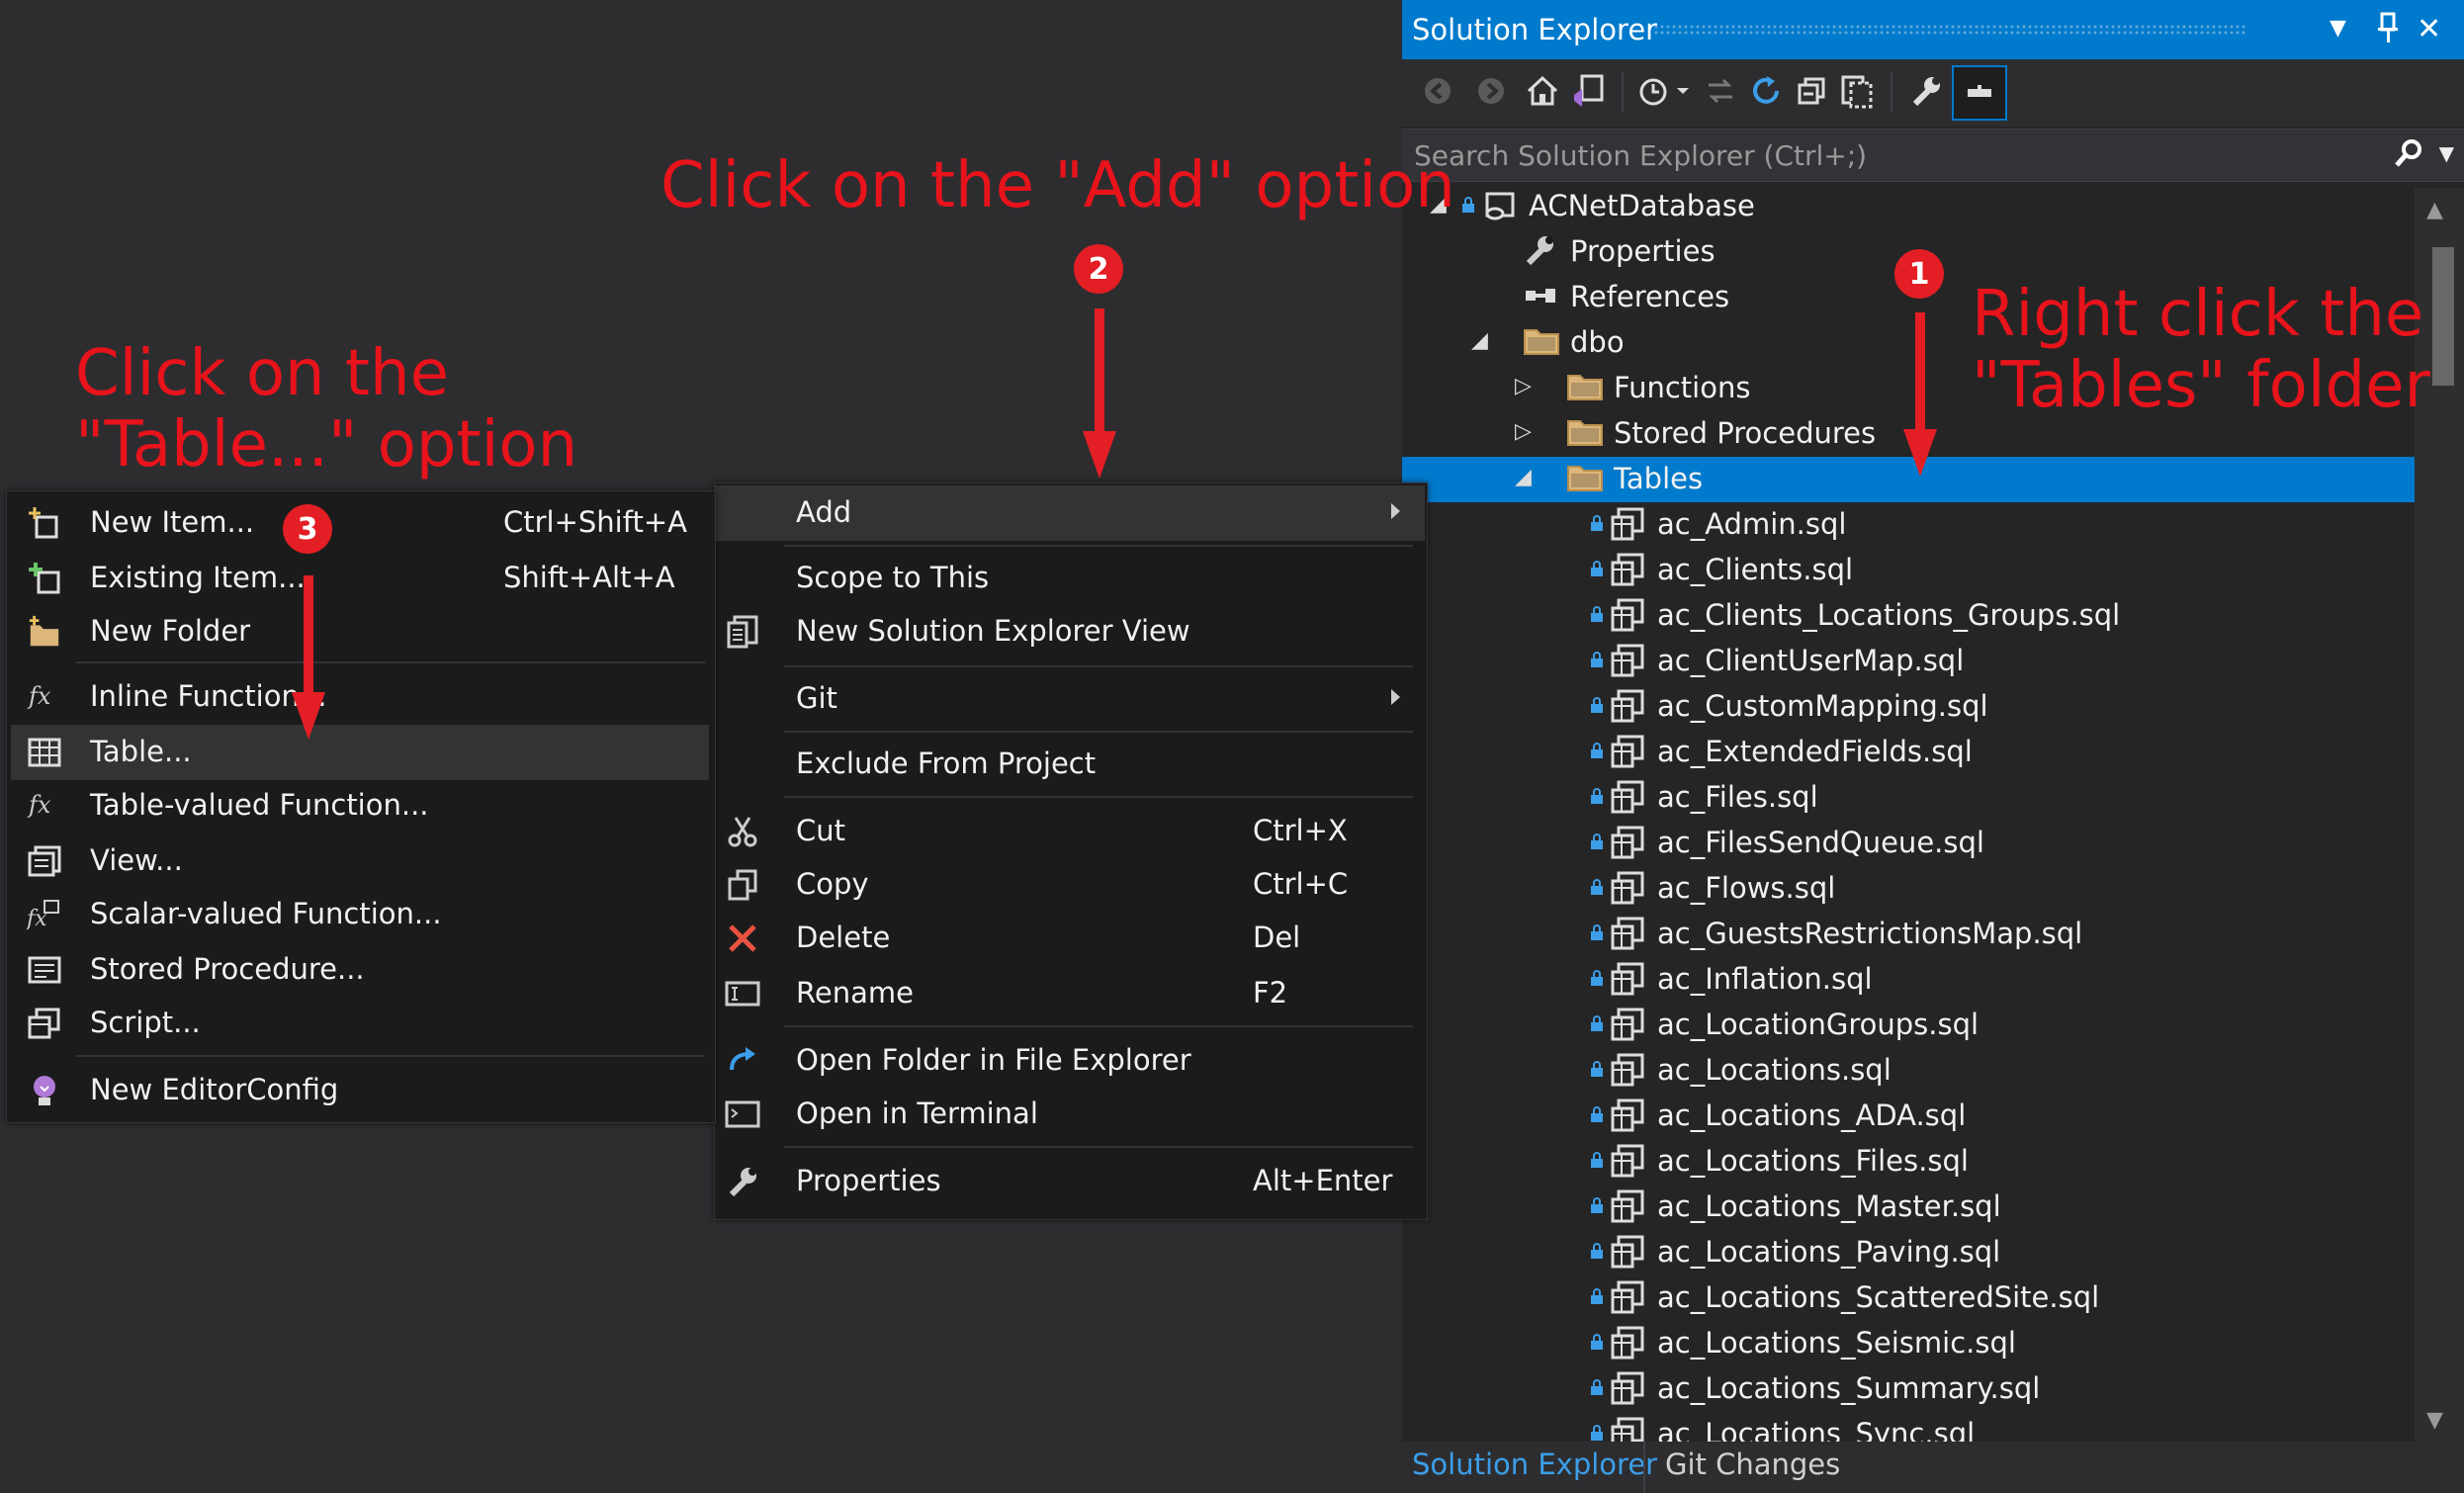 The width and height of the screenshot is (2464, 1493). Describe the element at coordinates (1641, 156) in the screenshot. I see `search-input: Search Solution Explorer (Ctrl+;)` at that location.